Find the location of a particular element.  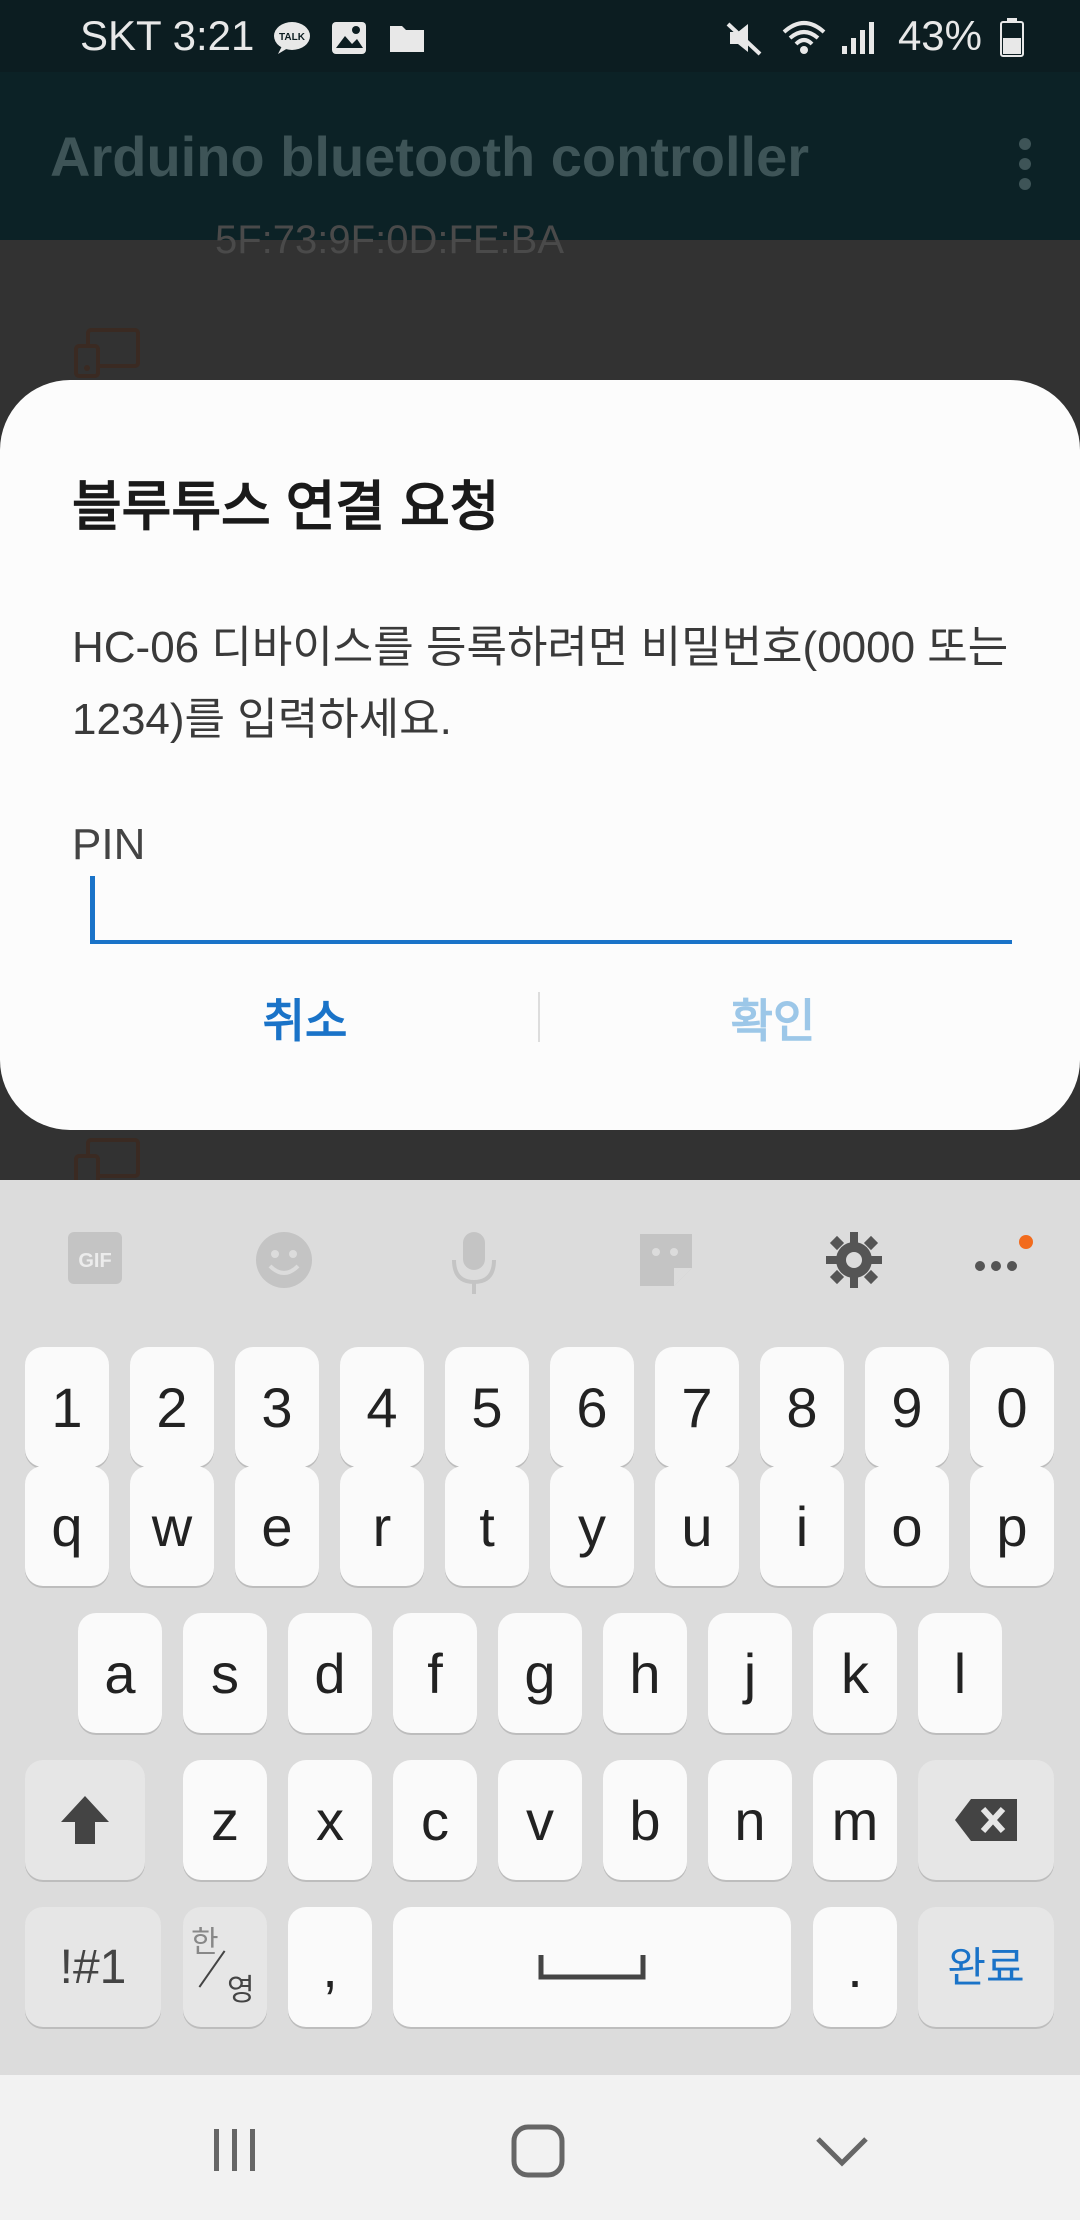

recent-apps-icon is located at coordinates (235, 2150).